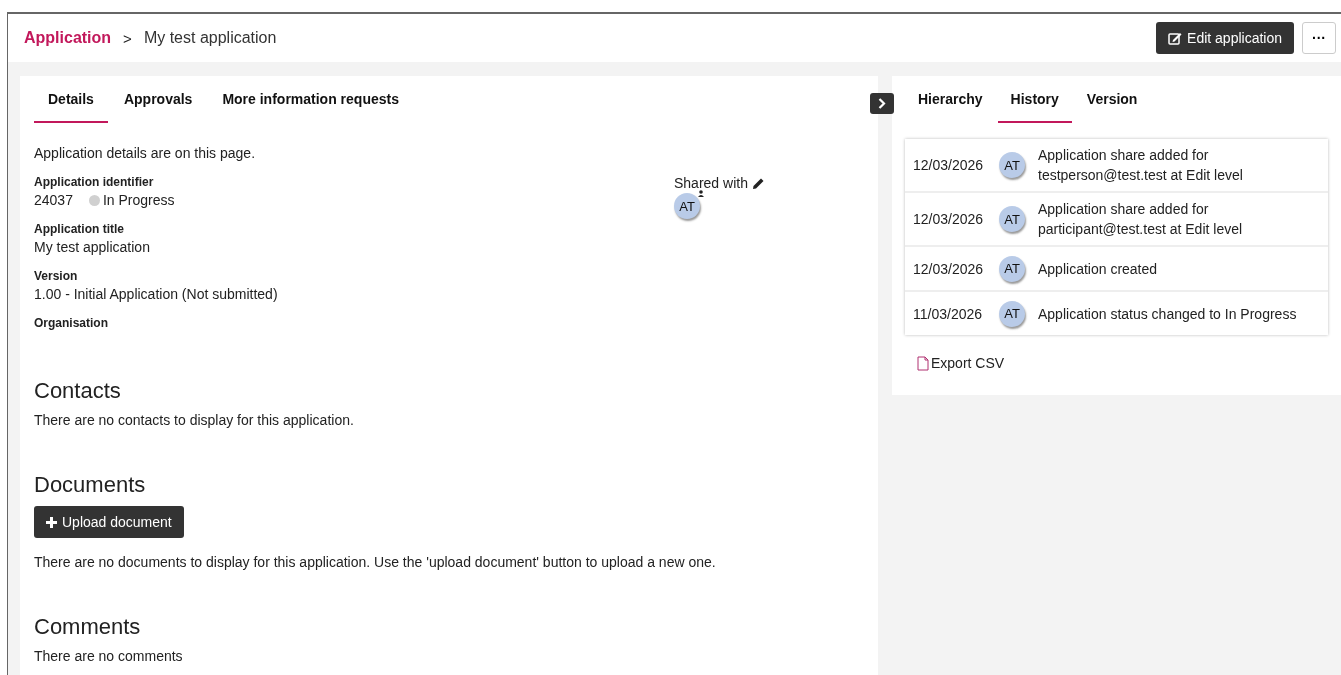 The image size is (1341, 675). Describe the element at coordinates (1098, 269) in the screenshot. I see `history-text: Application created` at that location.